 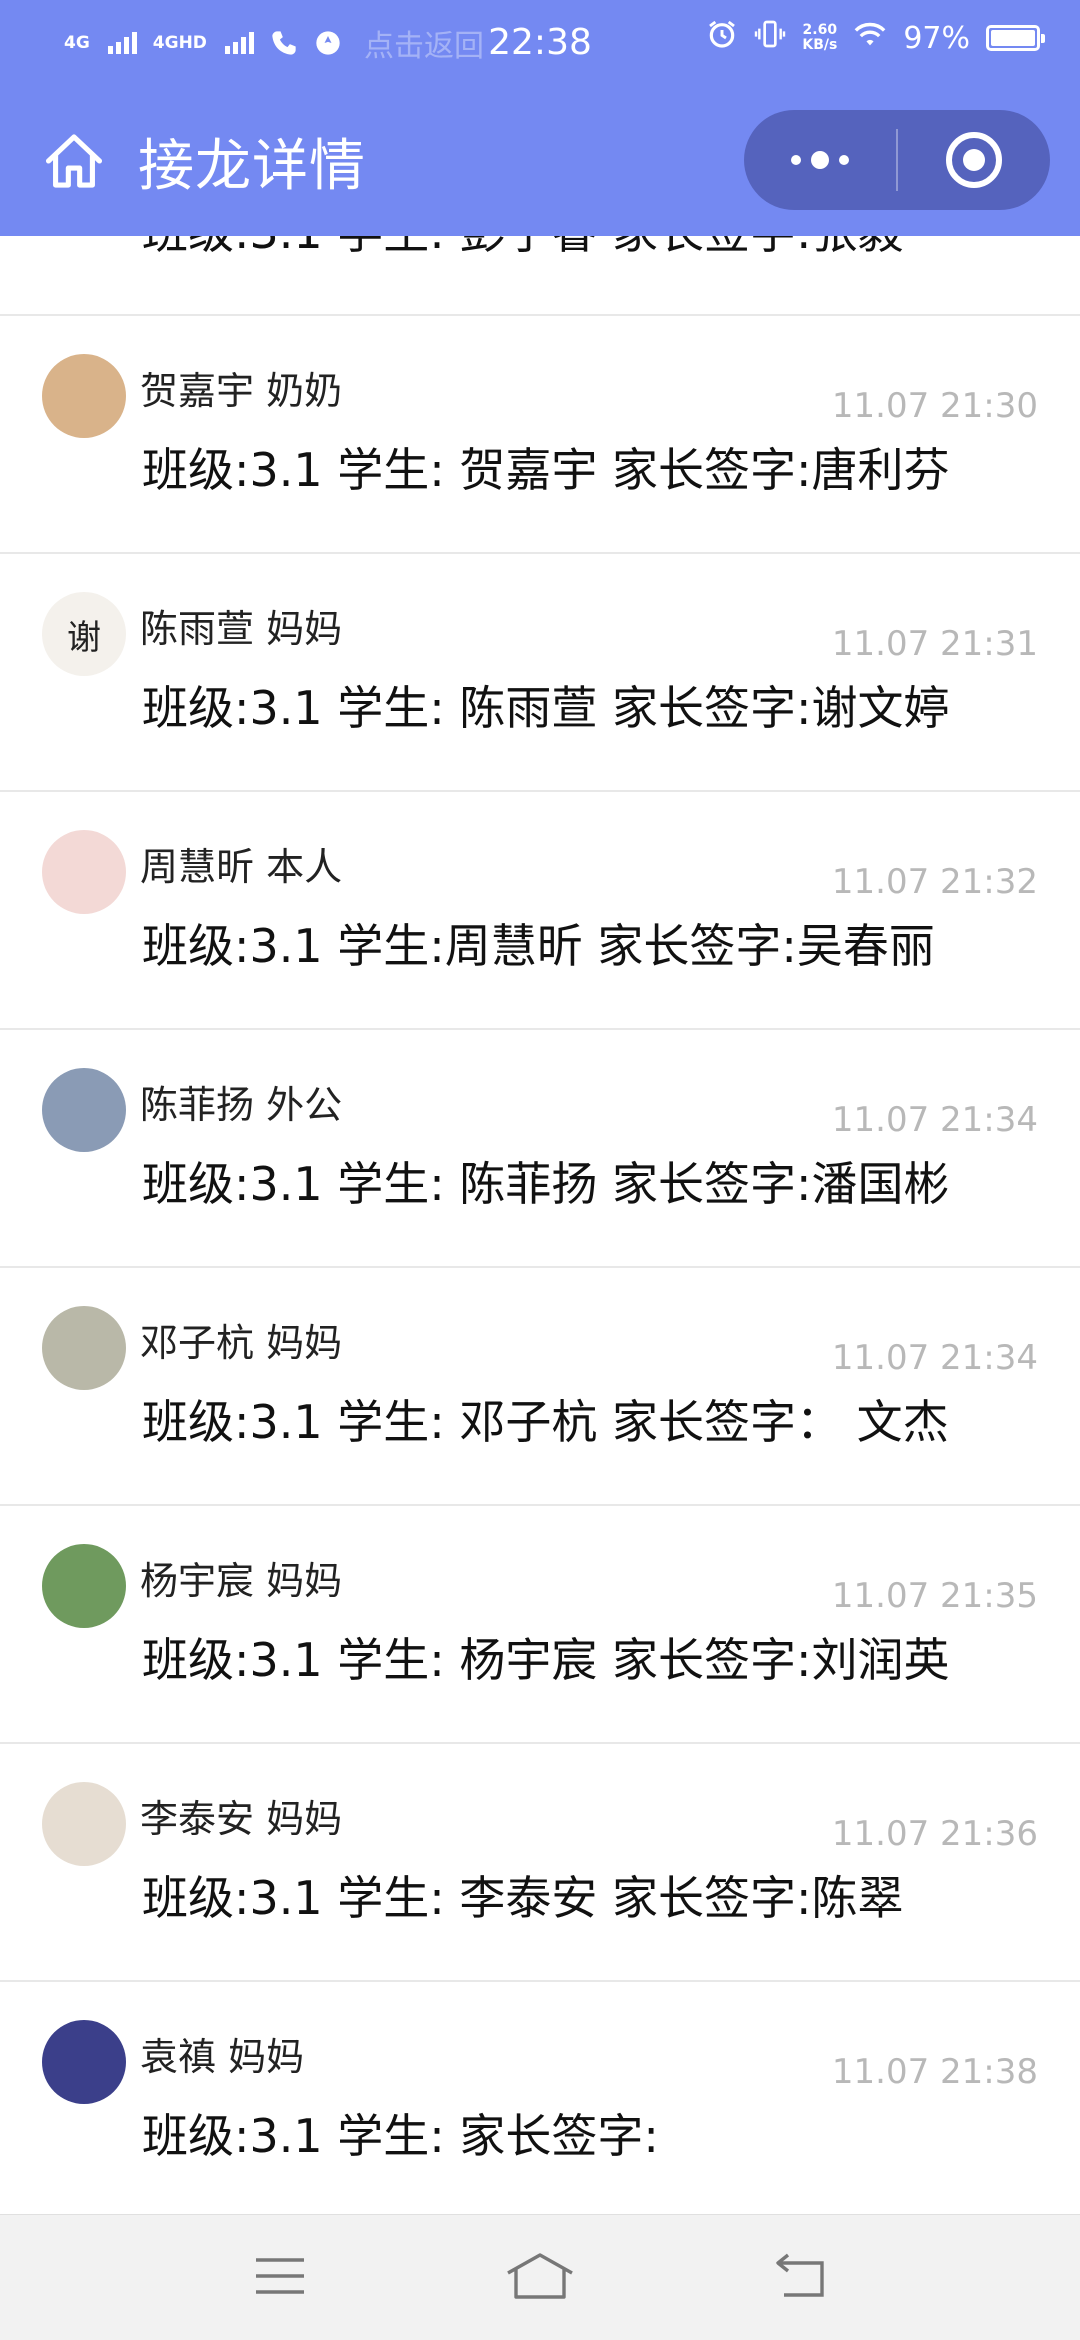 I want to click on entry-content: 班级:3.1 学生:周慧昕 家长签字:吴春丽, so click(x=538, y=946).